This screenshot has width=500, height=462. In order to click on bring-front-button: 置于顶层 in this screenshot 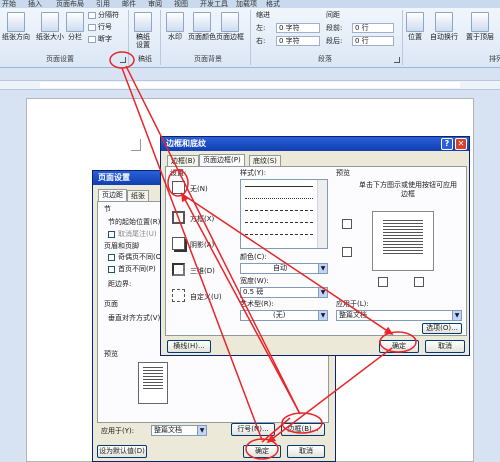, I will do `click(480, 26)`.